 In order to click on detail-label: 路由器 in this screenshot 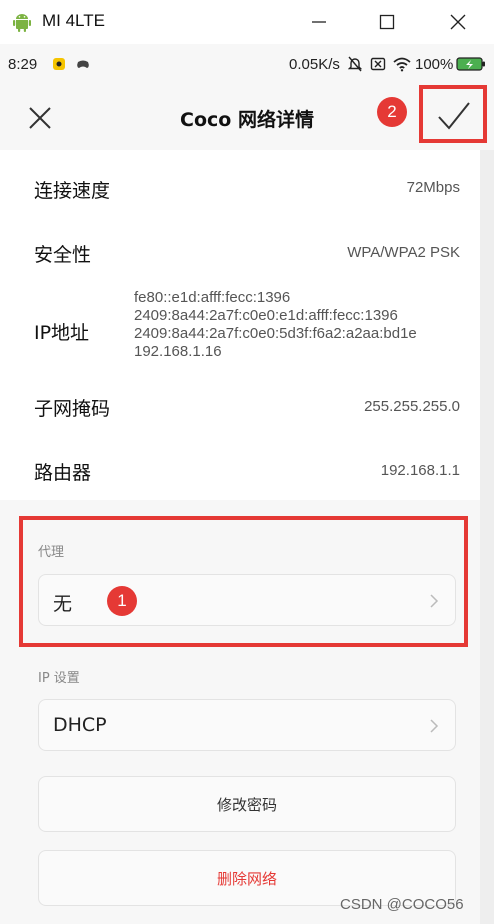, I will do `click(63, 473)`.